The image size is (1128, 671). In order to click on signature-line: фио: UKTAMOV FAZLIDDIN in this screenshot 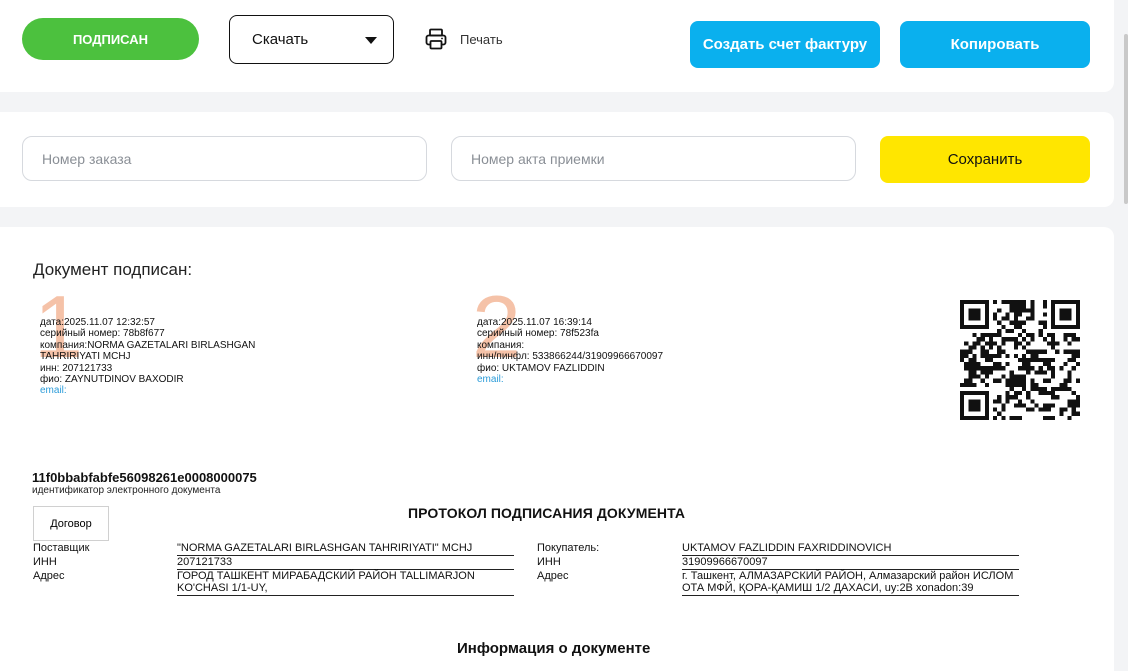, I will do `click(541, 368)`.